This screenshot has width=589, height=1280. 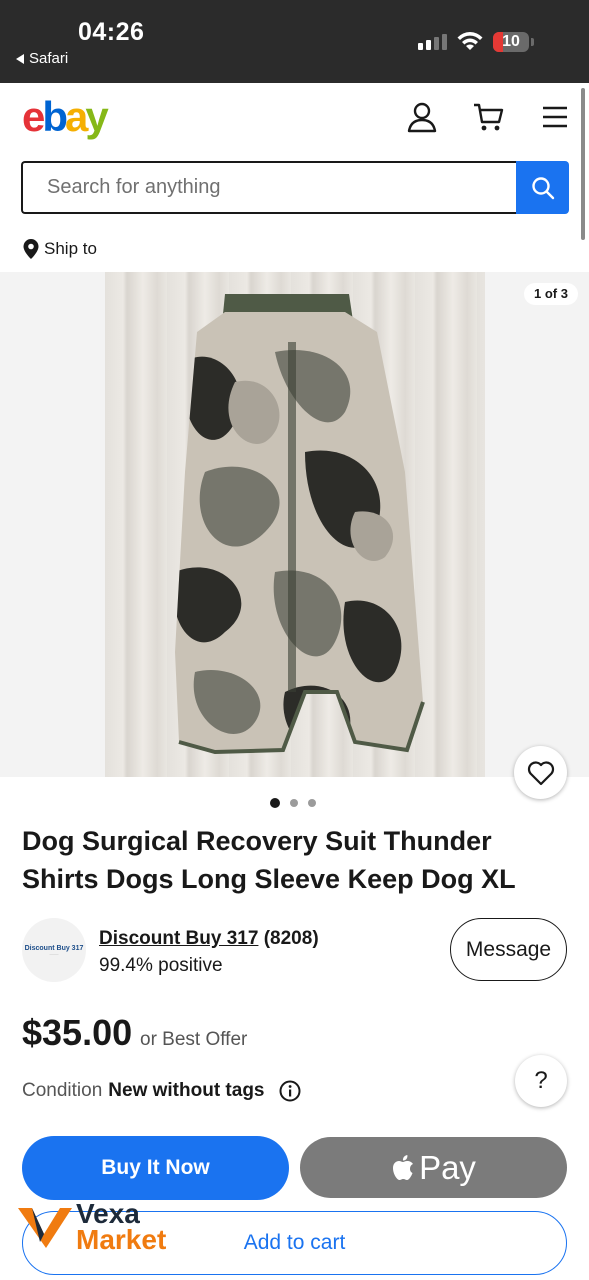 What do you see at coordinates (432, 42) in the screenshot?
I see `cellular-signal-icon` at bounding box center [432, 42].